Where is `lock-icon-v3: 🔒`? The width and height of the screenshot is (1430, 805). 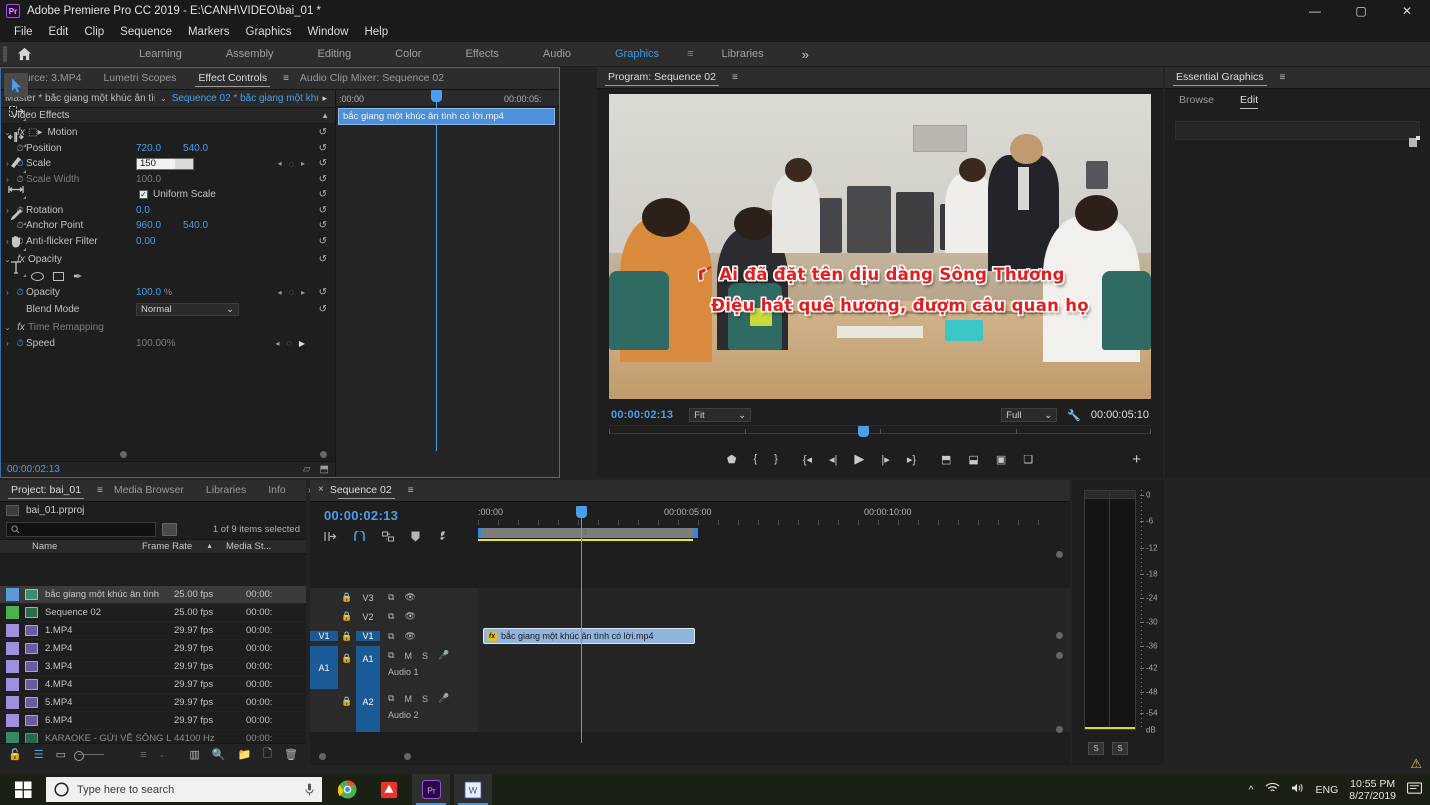 lock-icon-v3: 🔒 is located at coordinates (347, 597).